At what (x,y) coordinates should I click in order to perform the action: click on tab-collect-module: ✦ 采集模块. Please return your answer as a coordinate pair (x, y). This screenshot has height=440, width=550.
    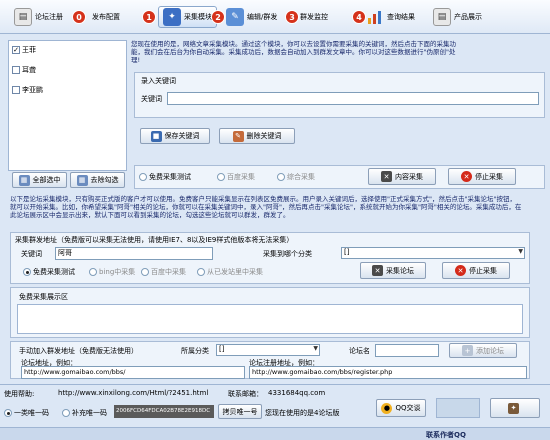
    Looking at the image, I should click on (187, 17).